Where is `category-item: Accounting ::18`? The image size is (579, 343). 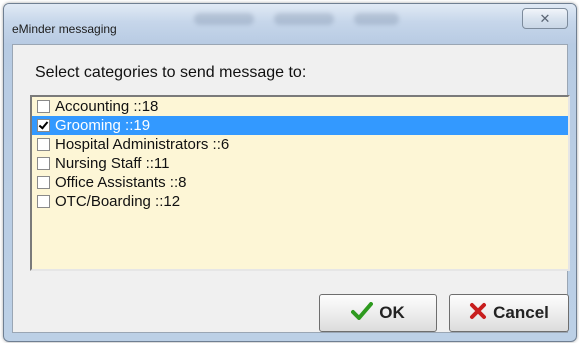
category-item: Accounting ::18 is located at coordinates (300, 106).